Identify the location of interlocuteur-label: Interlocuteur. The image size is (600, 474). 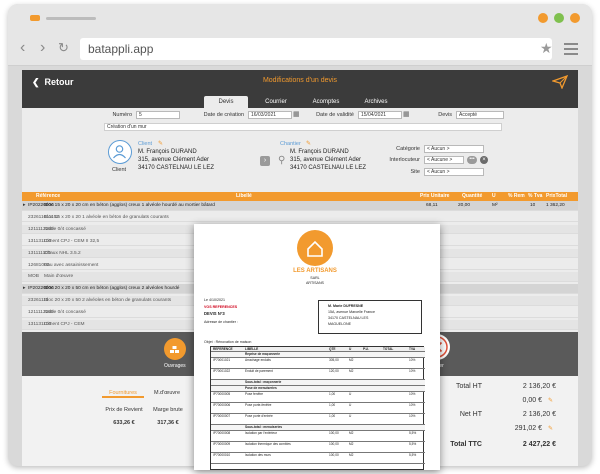
(404, 160).